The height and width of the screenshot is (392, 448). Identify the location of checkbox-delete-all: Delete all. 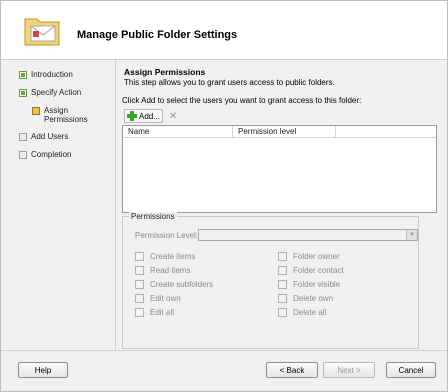
(302, 312).